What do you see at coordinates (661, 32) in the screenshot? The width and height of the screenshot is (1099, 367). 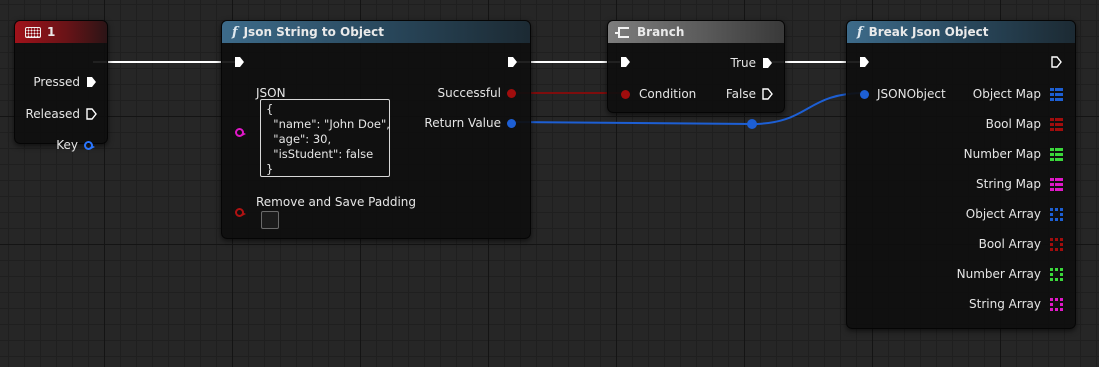 I see `branch-node-title: Branch` at bounding box center [661, 32].